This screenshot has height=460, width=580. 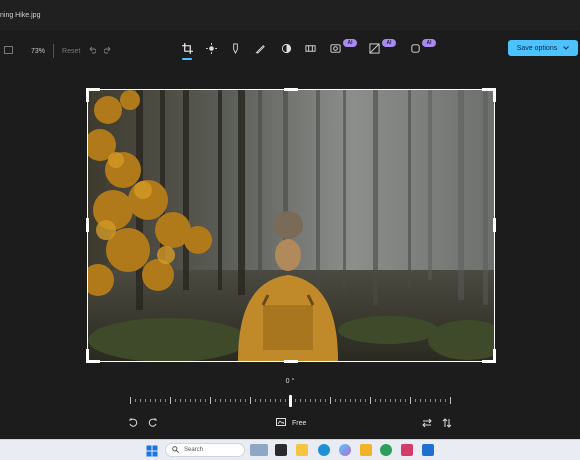 I want to click on crop-handle-top-right, so click(x=494, y=95).